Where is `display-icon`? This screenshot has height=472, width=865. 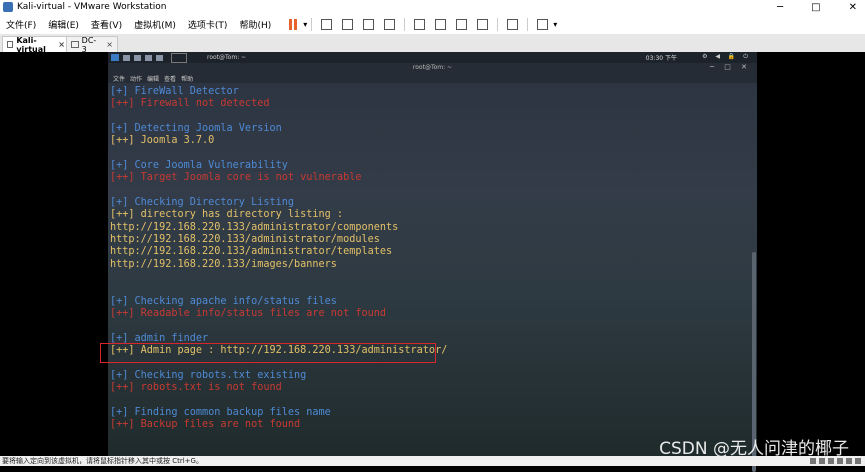 display-icon is located at coordinates (858, 461).